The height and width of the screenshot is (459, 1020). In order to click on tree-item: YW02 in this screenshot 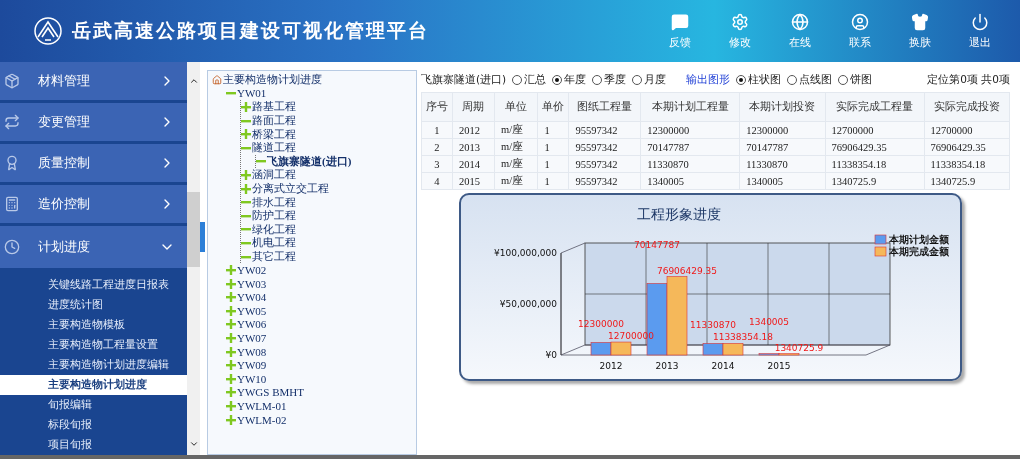, I will do `click(252, 270)`.